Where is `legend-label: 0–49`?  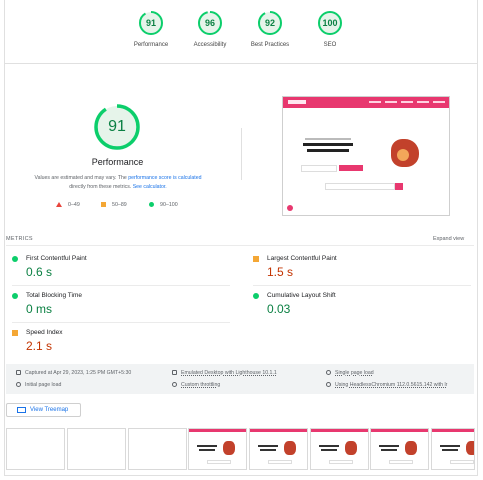
legend-label: 0–49 is located at coordinates (74, 205).